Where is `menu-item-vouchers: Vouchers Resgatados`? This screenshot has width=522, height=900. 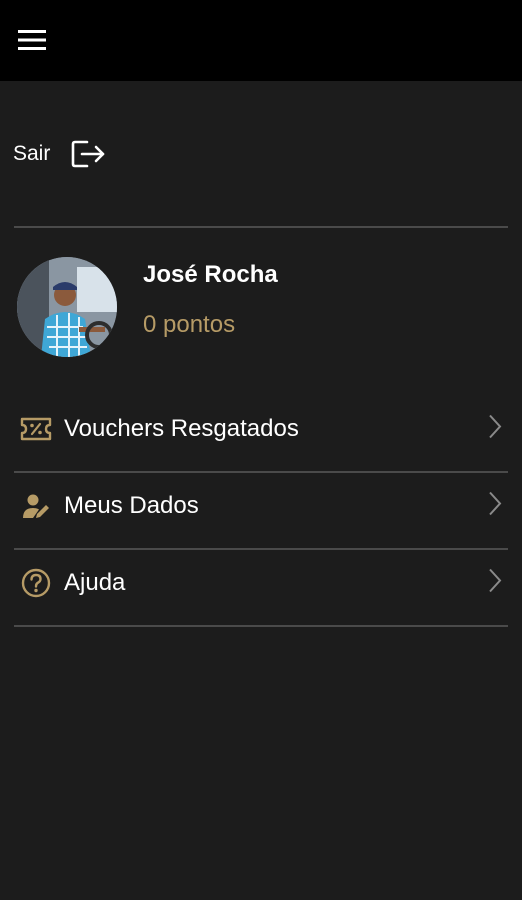 menu-item-vouchers: Vouchers Resgatados is located at coordinates (261, 429).